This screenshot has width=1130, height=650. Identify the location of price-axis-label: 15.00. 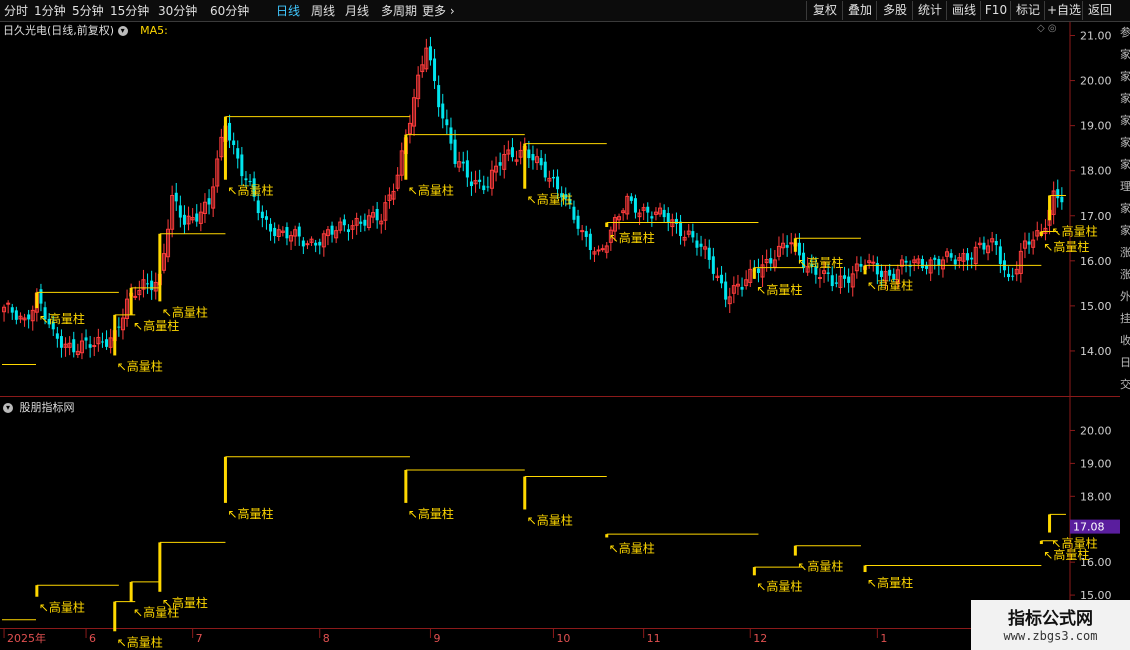
(1096, 306).